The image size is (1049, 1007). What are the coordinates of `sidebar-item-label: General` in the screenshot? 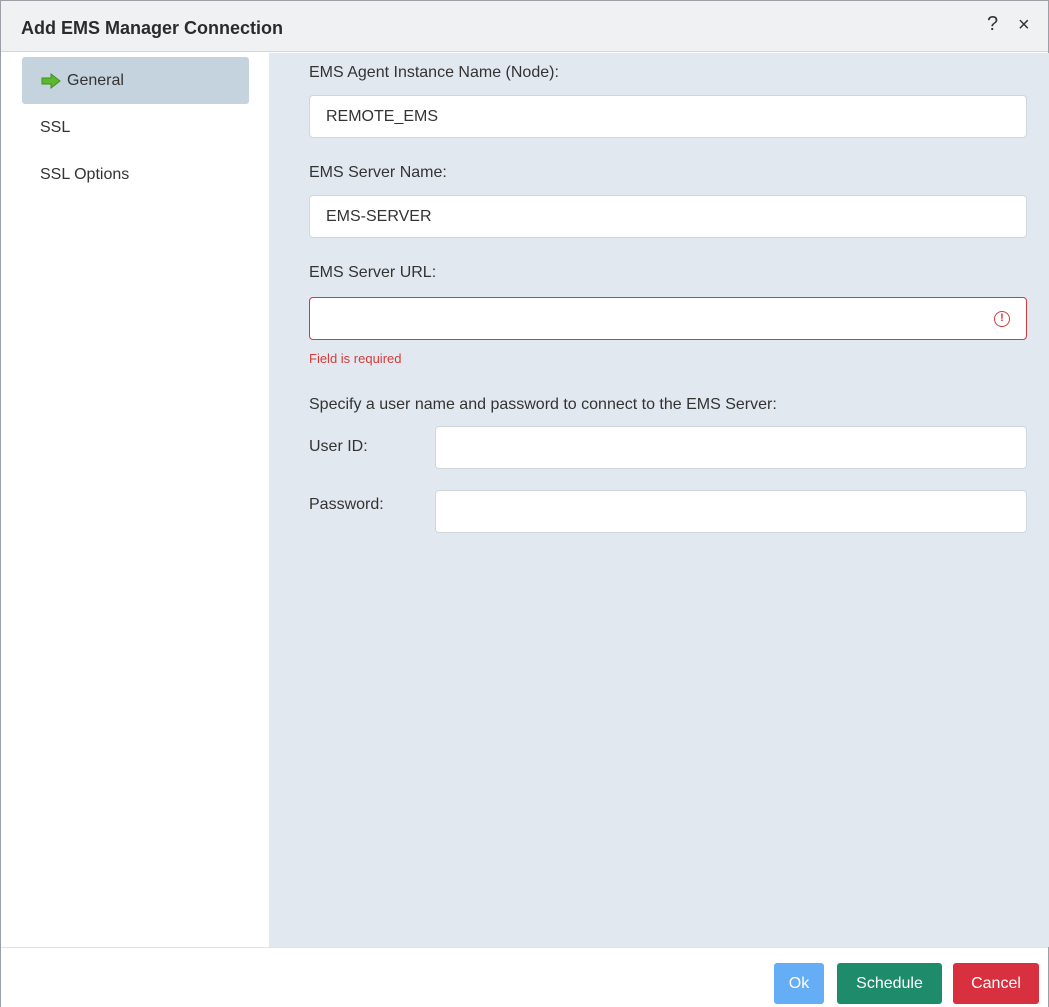 It's located at (95, 80).